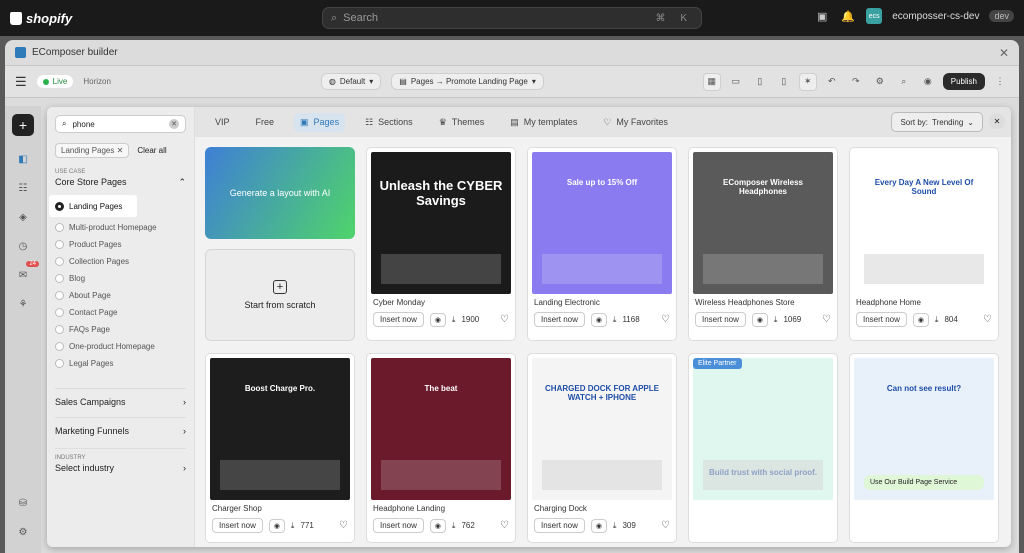  I want to click on settings-icon: ⚙, so click(880, 82).